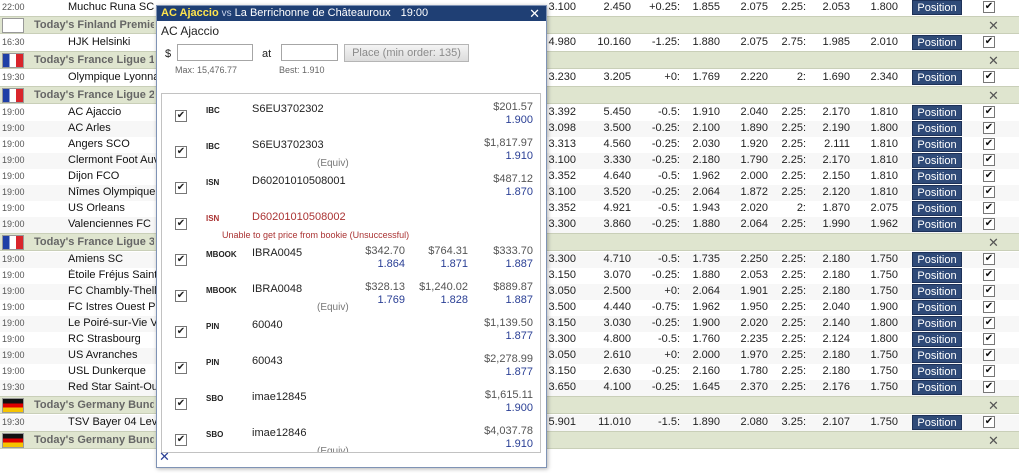 The image size is (1019, 473). I want to click on odds-cell: 2.630, so click(613, 371).